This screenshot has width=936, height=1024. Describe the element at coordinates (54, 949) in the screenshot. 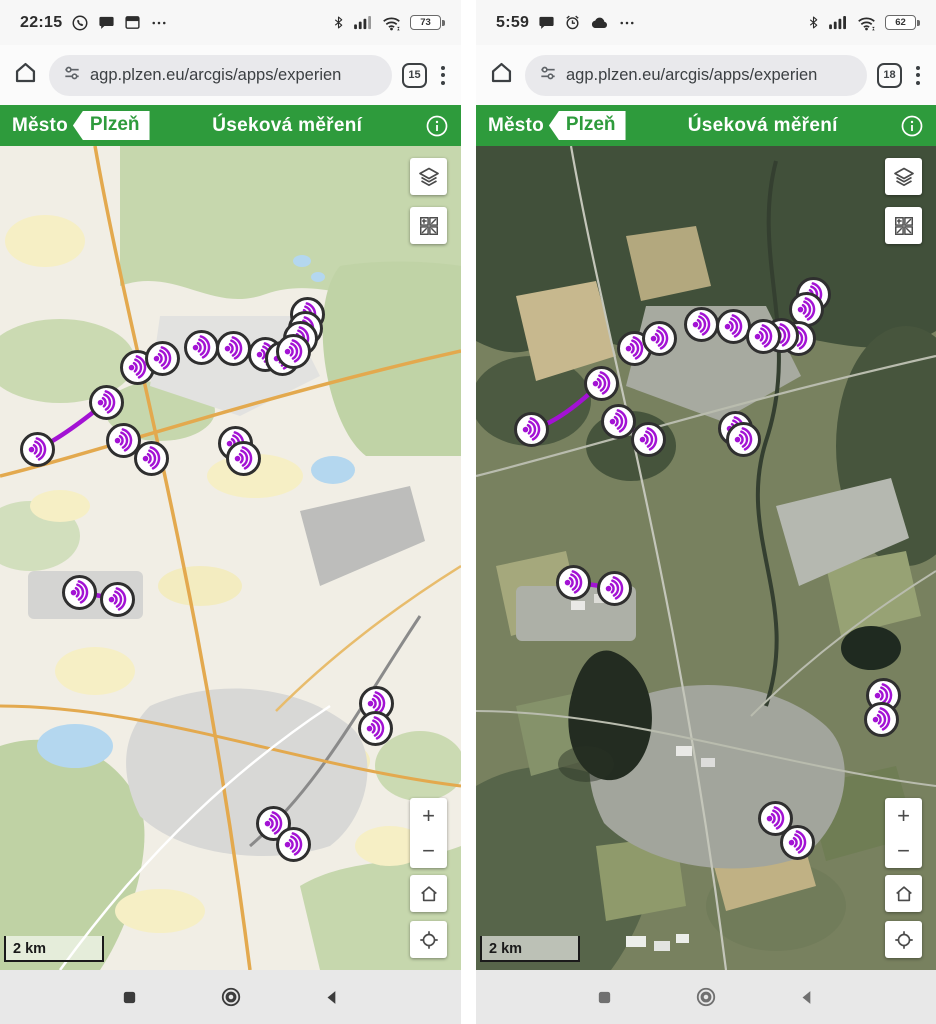

I see `scale-bar: 2 km` at that location.